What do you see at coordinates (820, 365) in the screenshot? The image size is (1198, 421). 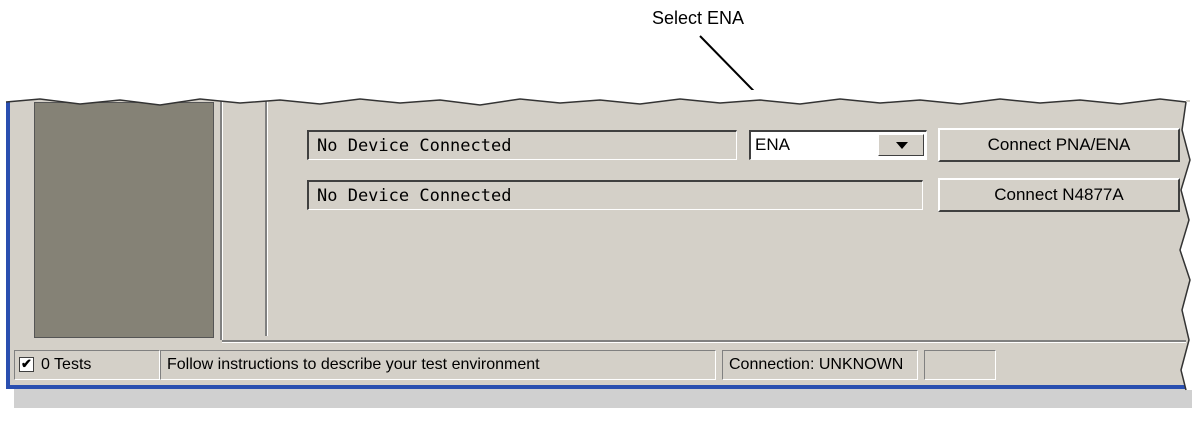 I see `connection-status: Connection: UNKNOWN` at bounding box center [820, 365].